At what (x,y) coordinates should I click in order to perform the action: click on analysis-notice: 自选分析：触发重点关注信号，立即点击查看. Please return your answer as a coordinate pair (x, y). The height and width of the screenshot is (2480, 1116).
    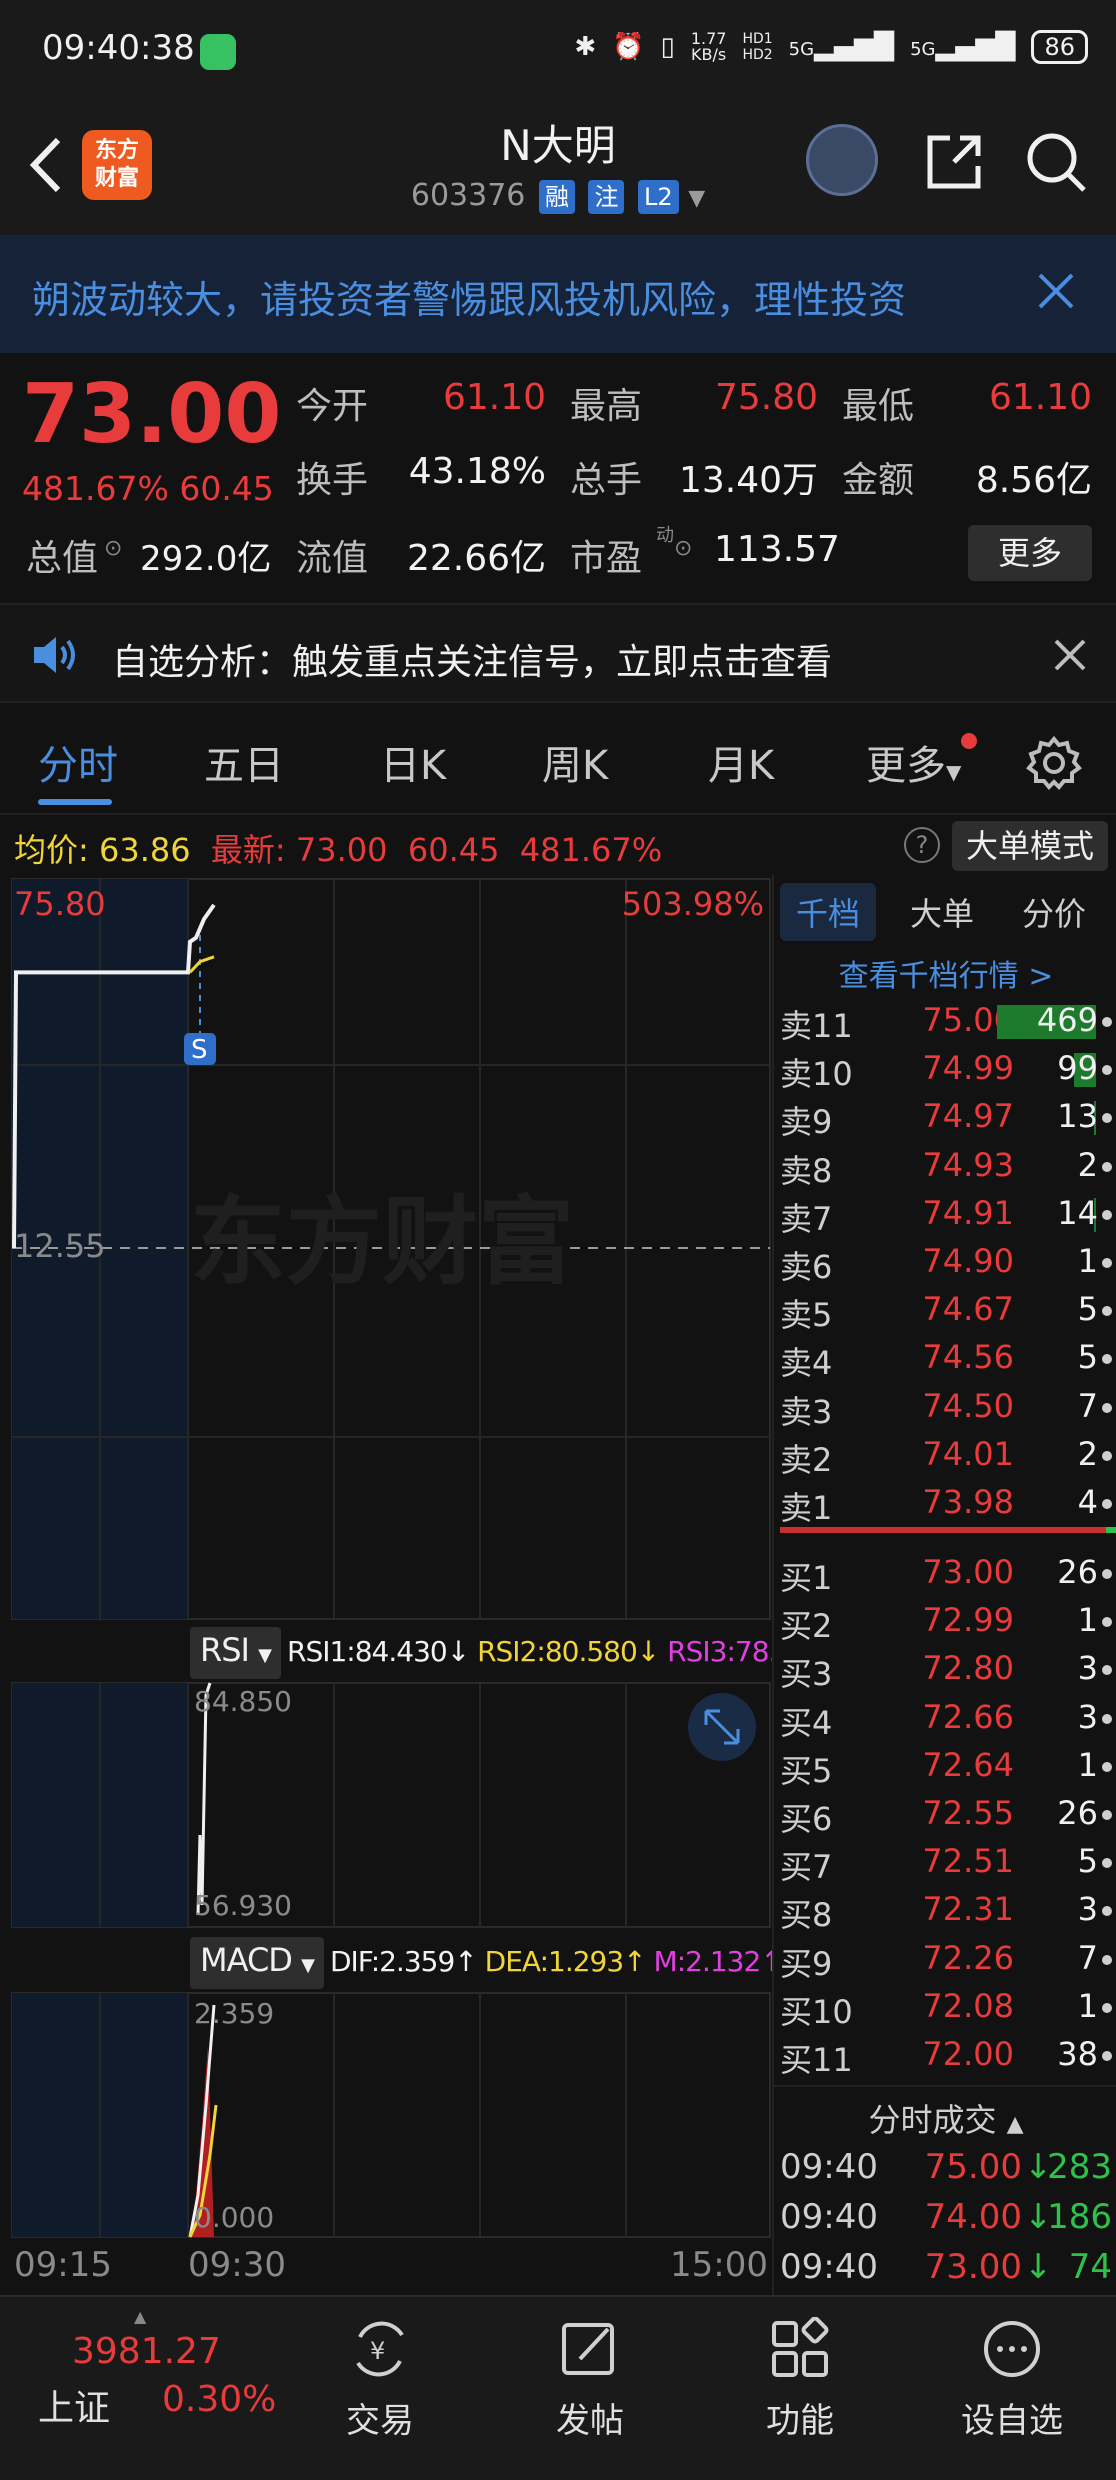
    Looking at the image, I should click on (558, 653).